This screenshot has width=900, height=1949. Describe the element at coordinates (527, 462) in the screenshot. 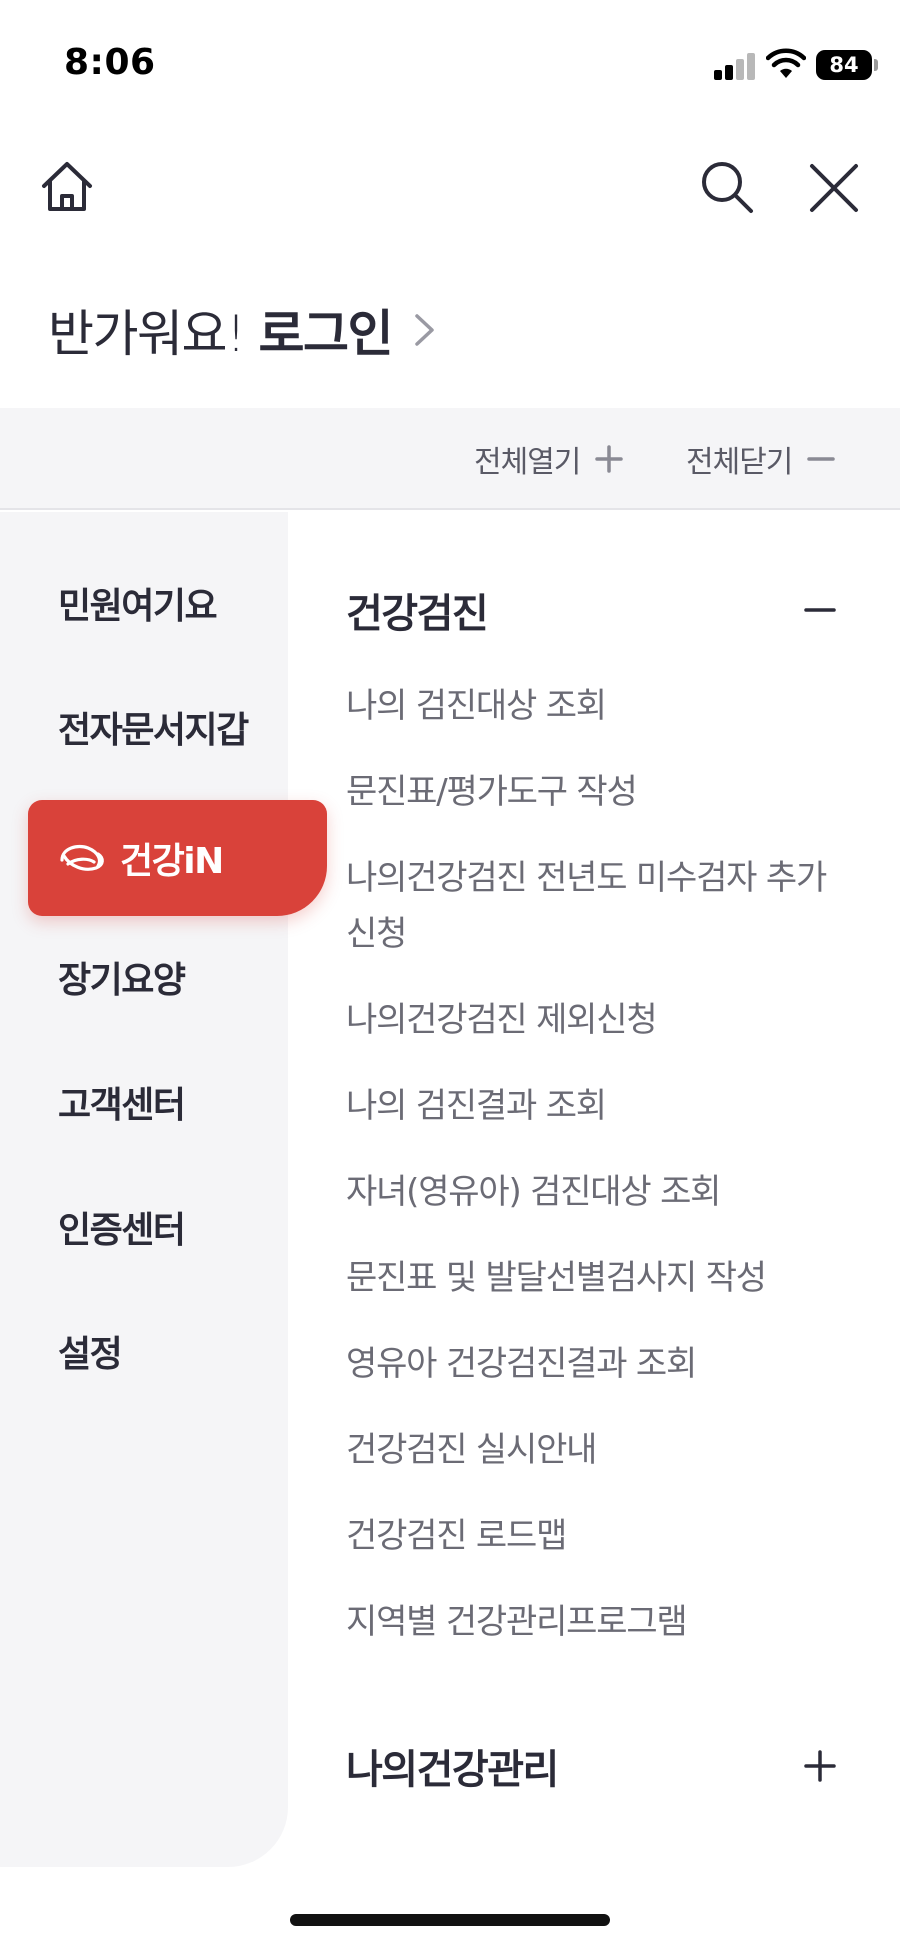

I see `expand-all-label: 전체열기` at that location.